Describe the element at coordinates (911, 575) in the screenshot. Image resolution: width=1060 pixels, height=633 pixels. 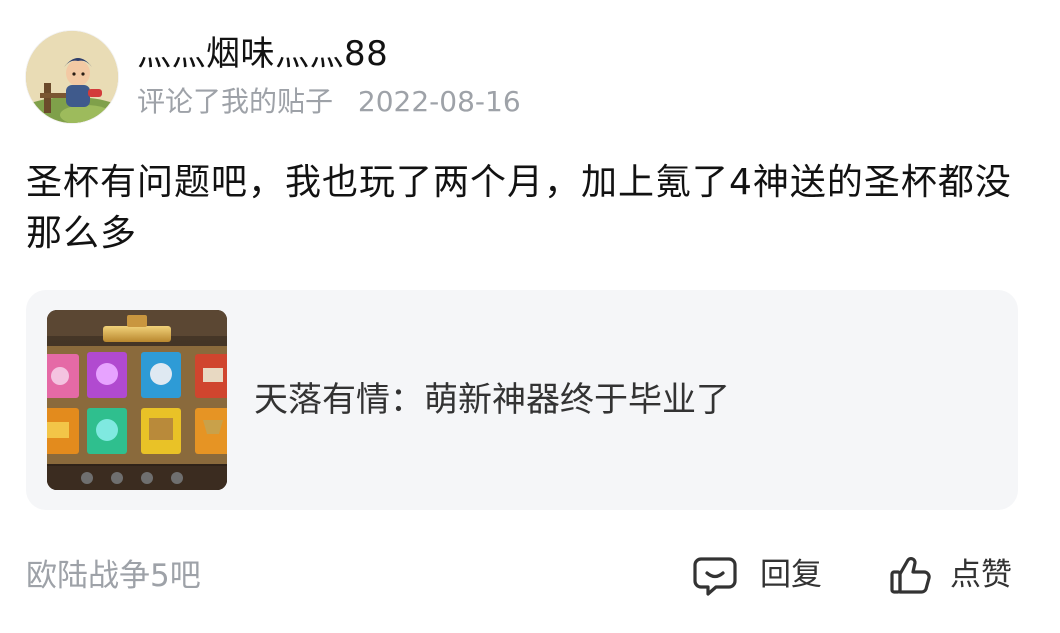
I see `thumbs-up-icon` at that location.